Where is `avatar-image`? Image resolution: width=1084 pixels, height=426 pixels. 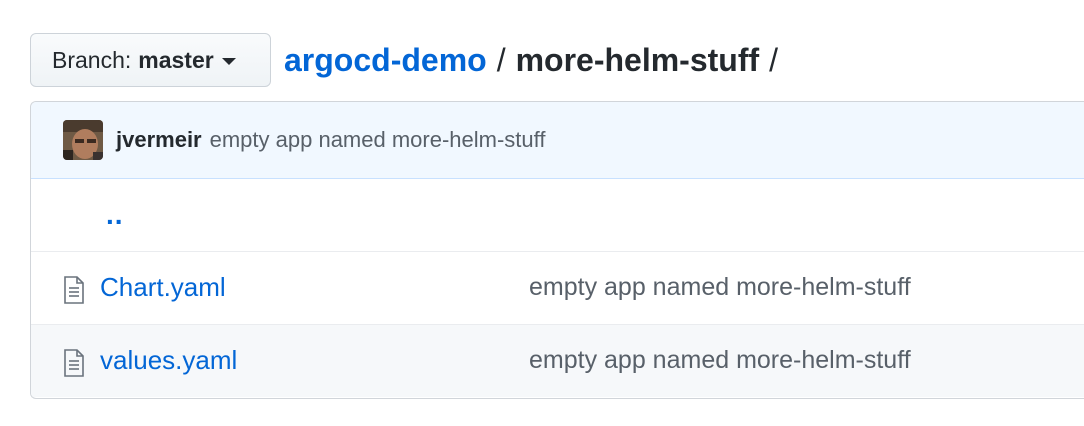
avatar-image is located at coordinates (83, 140).